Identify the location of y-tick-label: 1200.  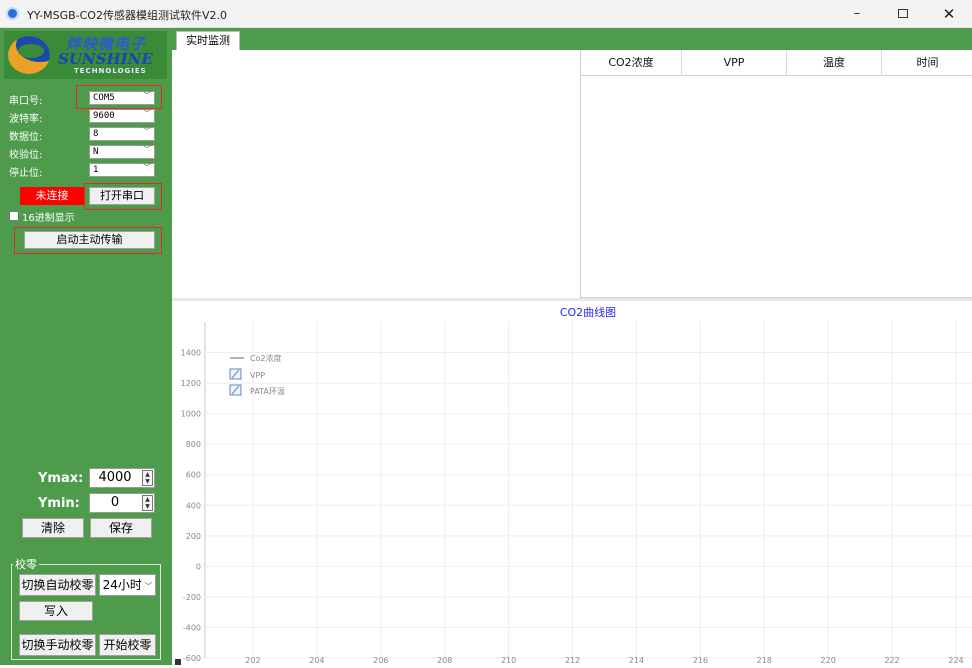
(191, 383).